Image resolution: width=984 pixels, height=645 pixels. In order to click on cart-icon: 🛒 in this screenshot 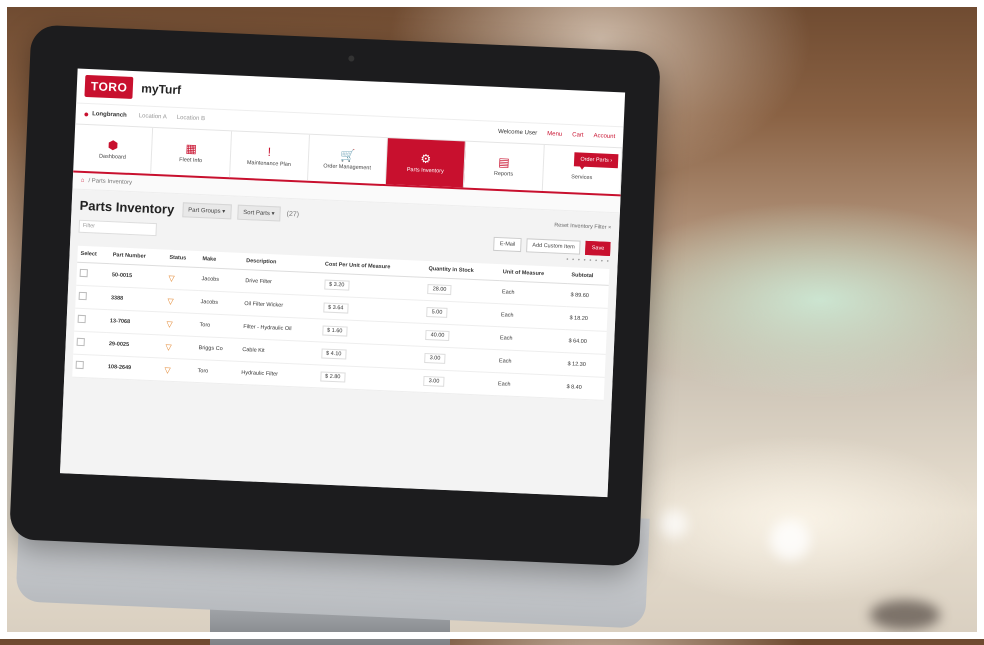, I will do `click(347, 155)`.